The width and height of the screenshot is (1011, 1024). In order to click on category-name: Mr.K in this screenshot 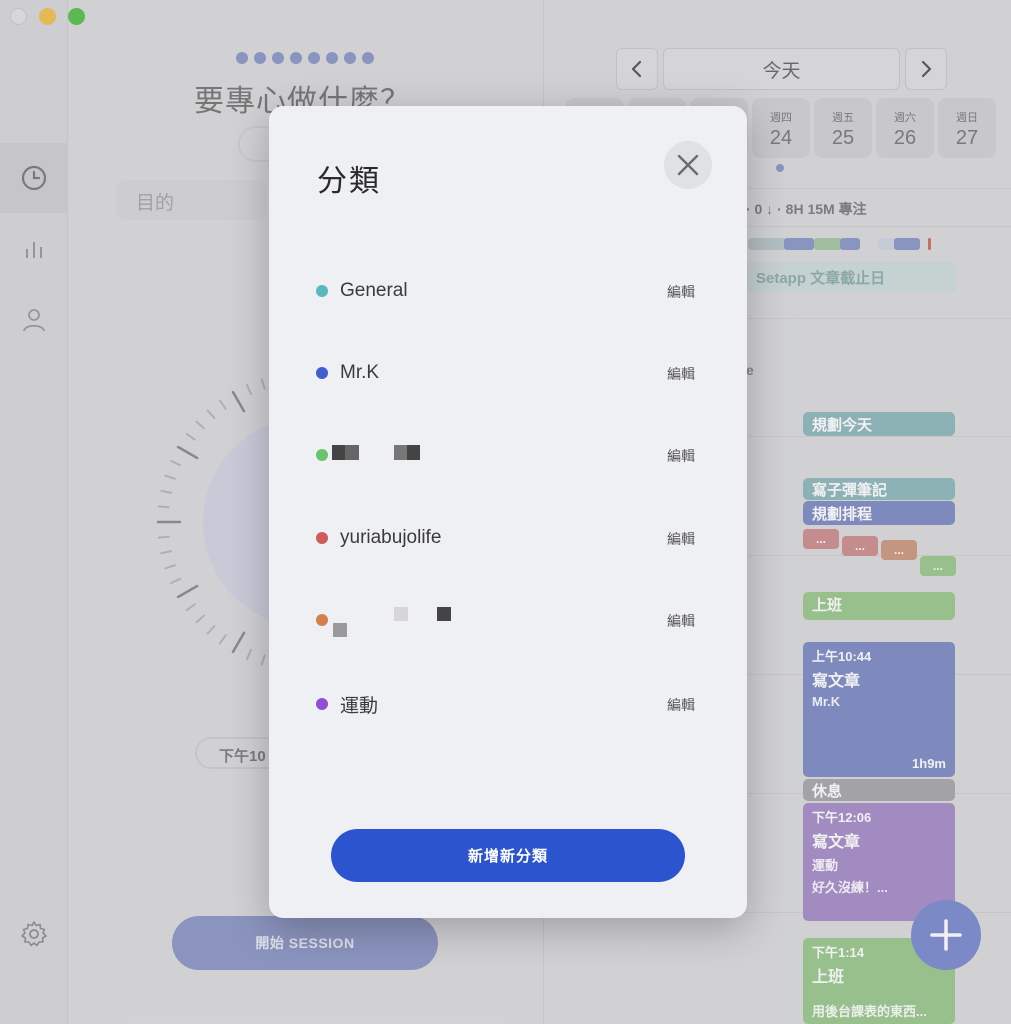, I will do `click(360, 372)`.